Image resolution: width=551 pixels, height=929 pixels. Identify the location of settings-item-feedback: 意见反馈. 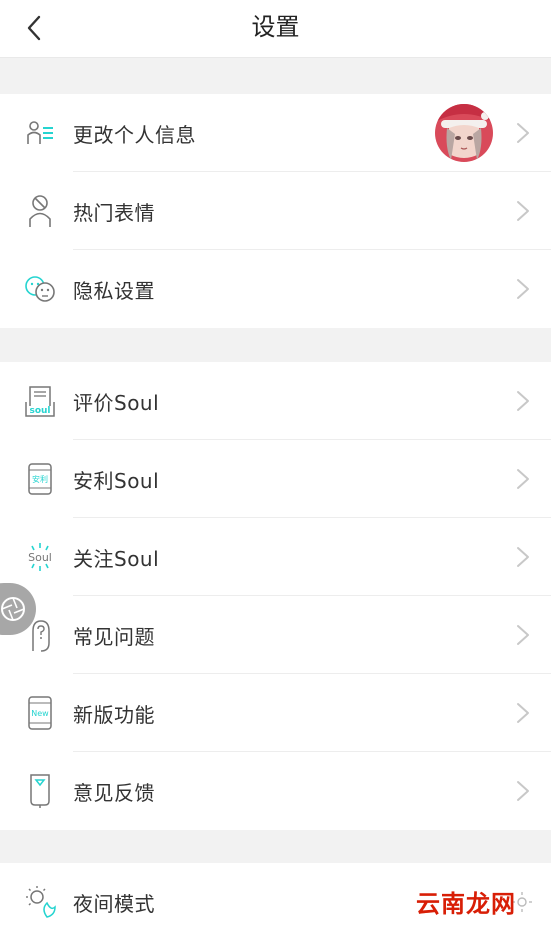
(275, 791).